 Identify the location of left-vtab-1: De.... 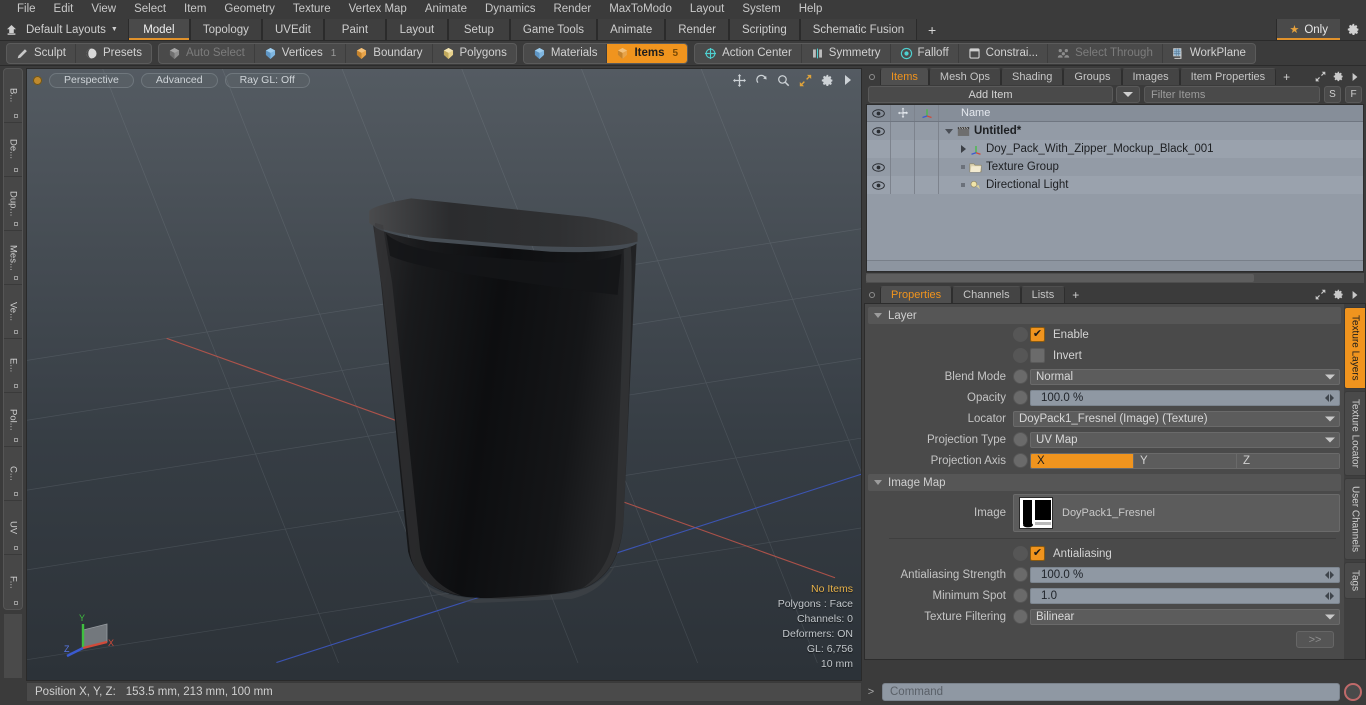
(13, 150).